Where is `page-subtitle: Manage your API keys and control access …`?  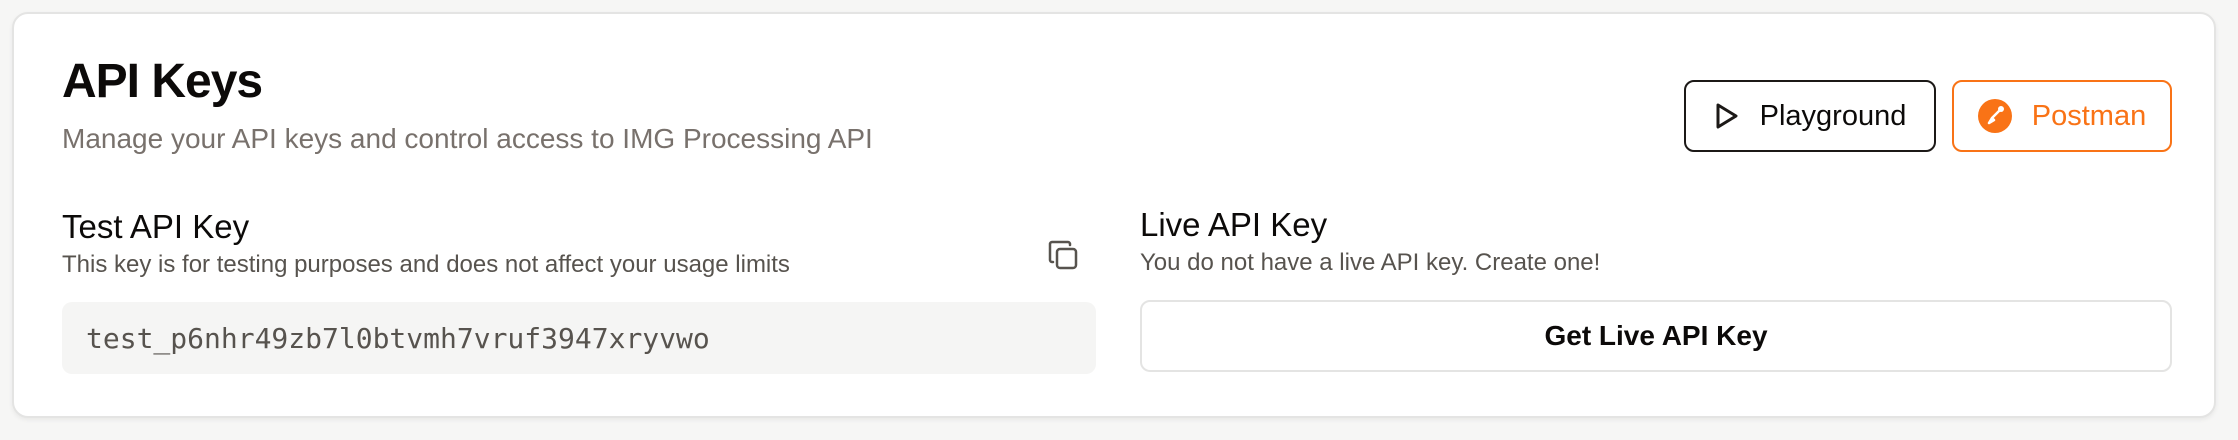 page-subtitle: Manage your API keys and control access … is located at coordinates (467, 138).